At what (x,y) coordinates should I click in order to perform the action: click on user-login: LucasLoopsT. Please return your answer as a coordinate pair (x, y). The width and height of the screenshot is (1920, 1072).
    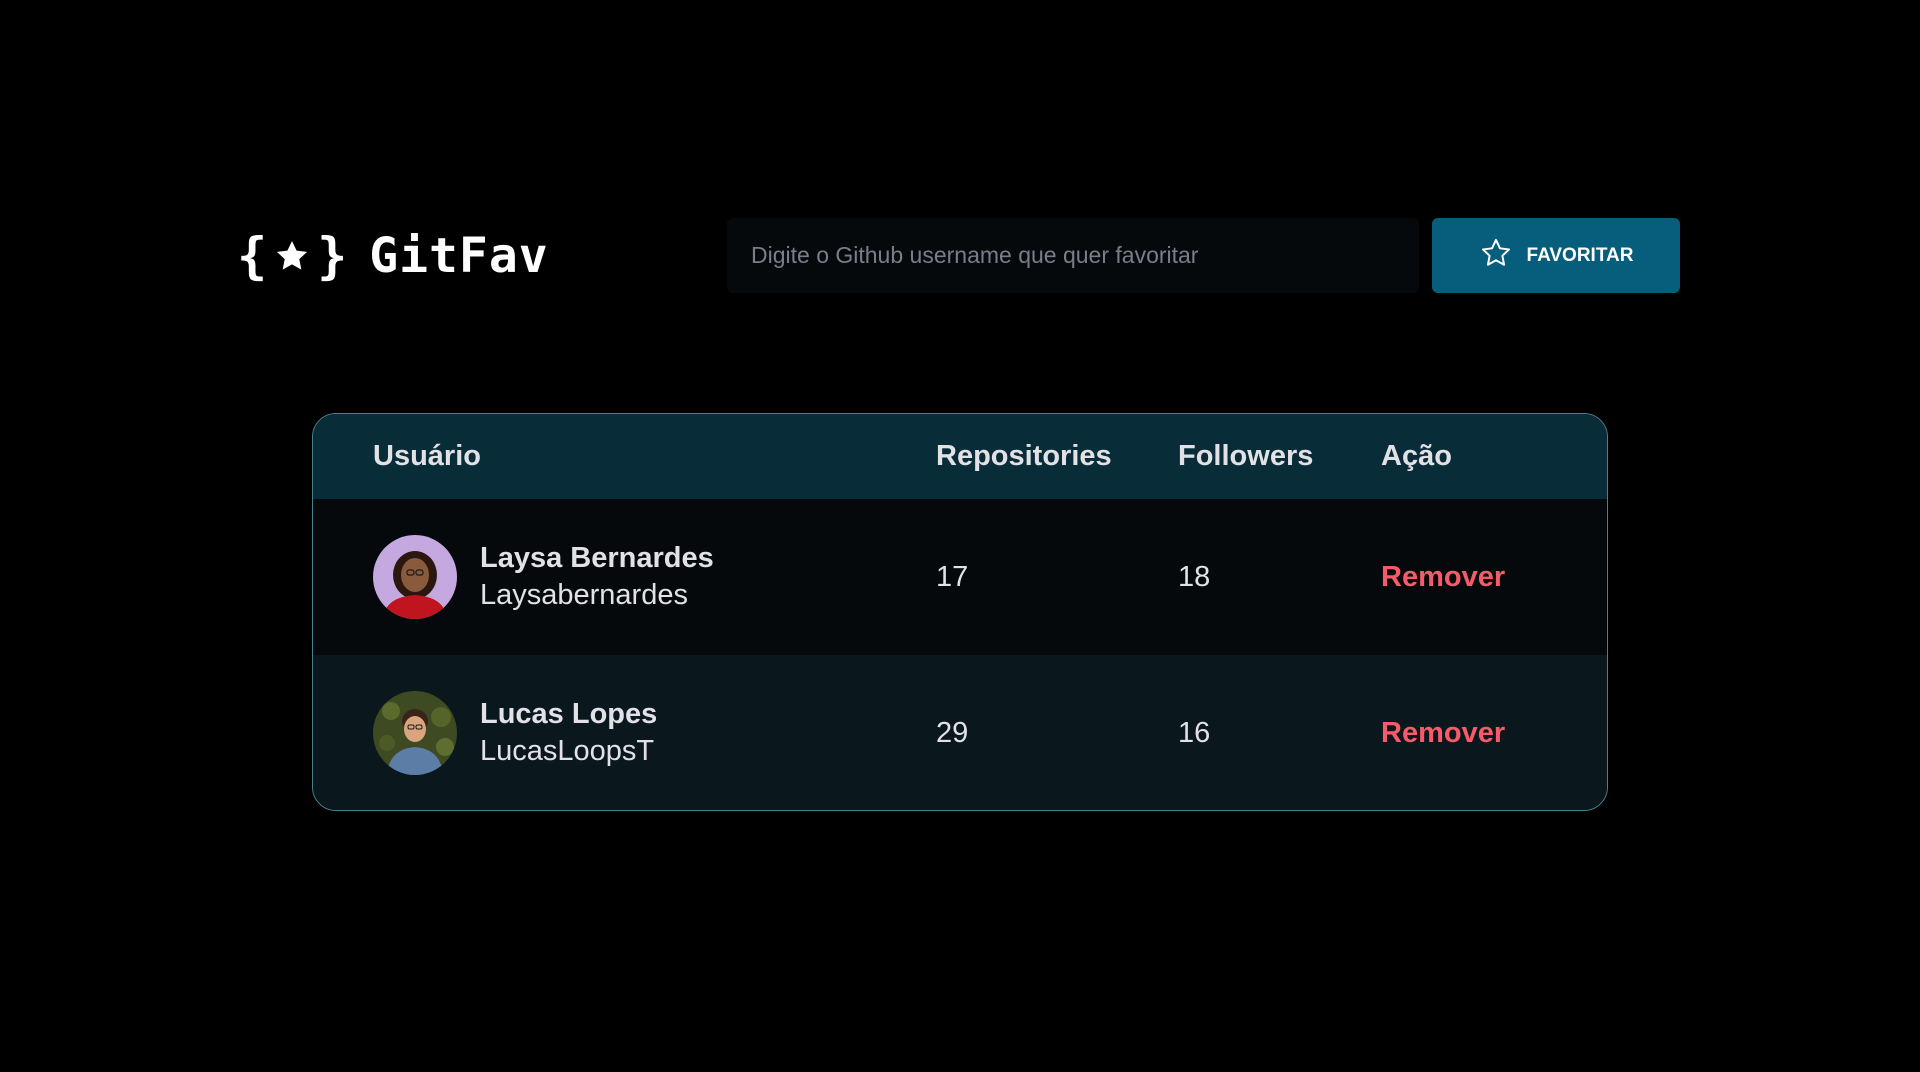
    Looking at the image, I should click on (567, 751).